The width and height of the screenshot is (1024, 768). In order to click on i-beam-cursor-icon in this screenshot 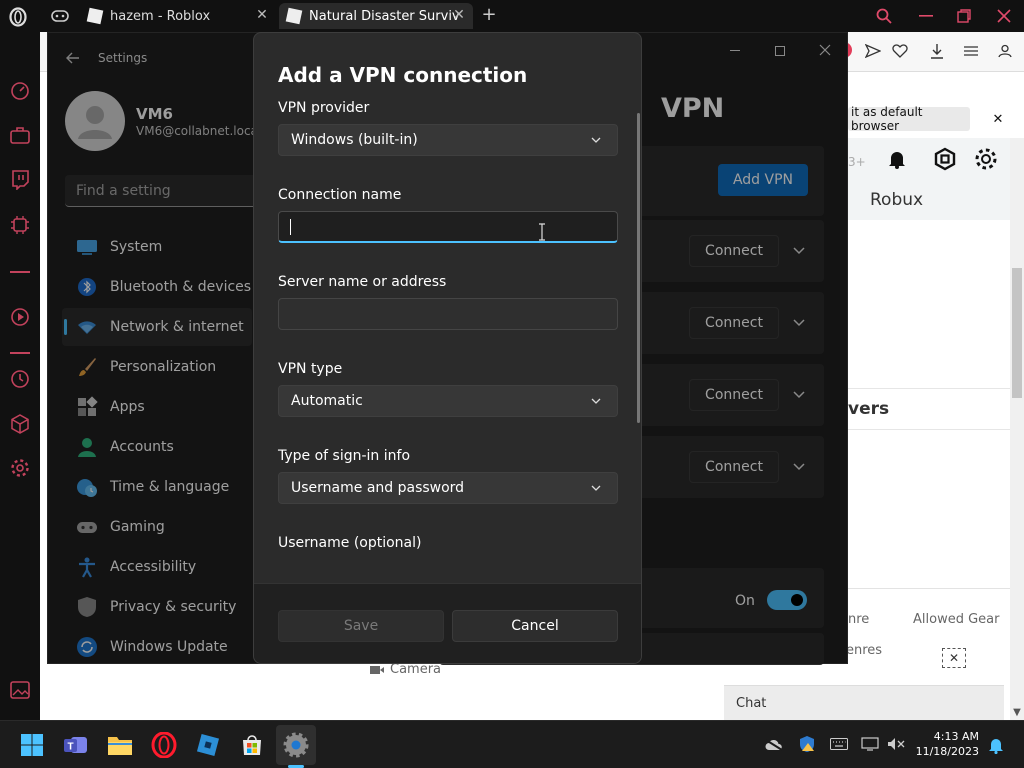, I will do `click(542, 232)`.